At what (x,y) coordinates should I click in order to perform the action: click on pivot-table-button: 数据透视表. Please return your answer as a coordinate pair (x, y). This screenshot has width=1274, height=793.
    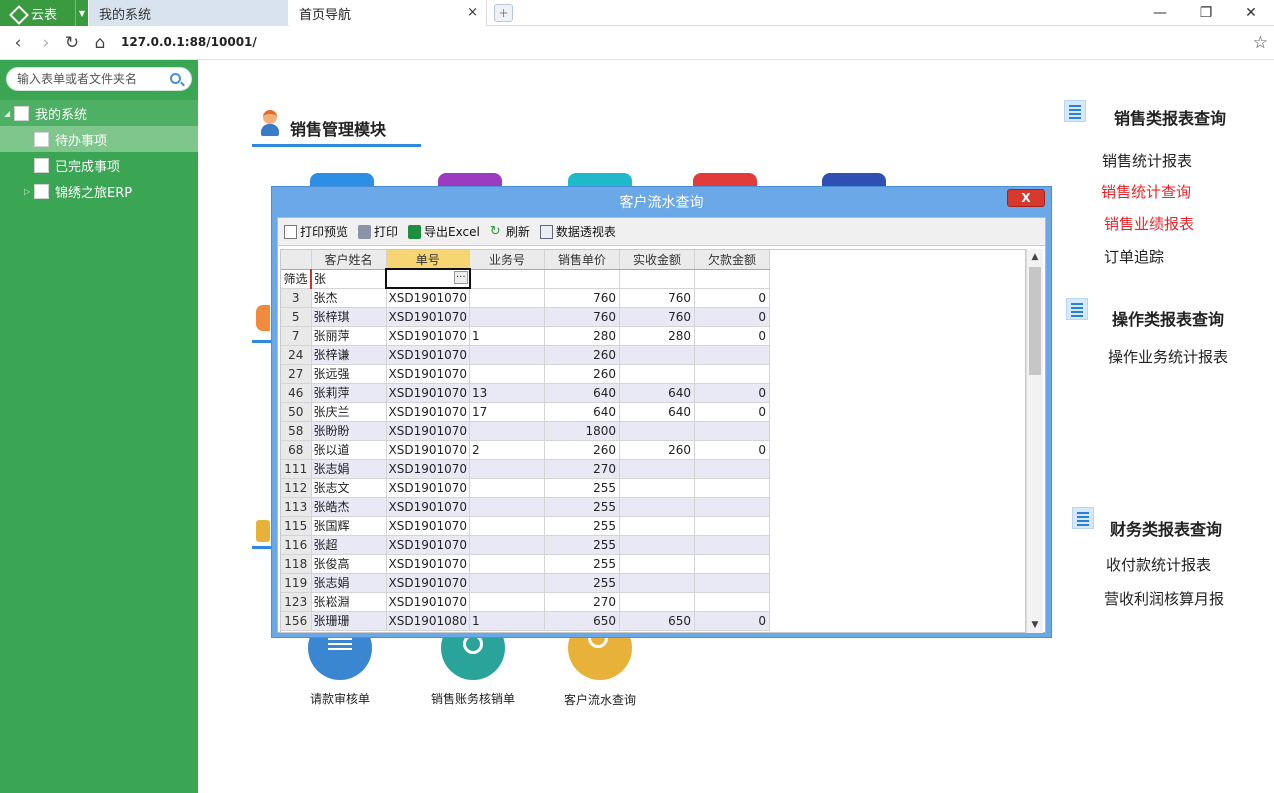
    Looking at the image, I should click on (577, 231).